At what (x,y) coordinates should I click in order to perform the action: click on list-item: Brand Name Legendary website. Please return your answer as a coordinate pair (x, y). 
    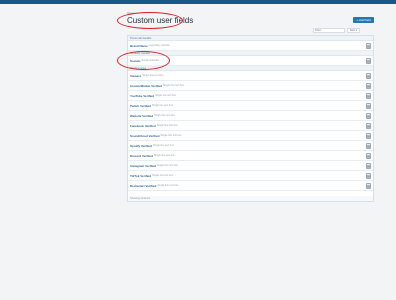
    Looking at the image, I should click on (250, 46).